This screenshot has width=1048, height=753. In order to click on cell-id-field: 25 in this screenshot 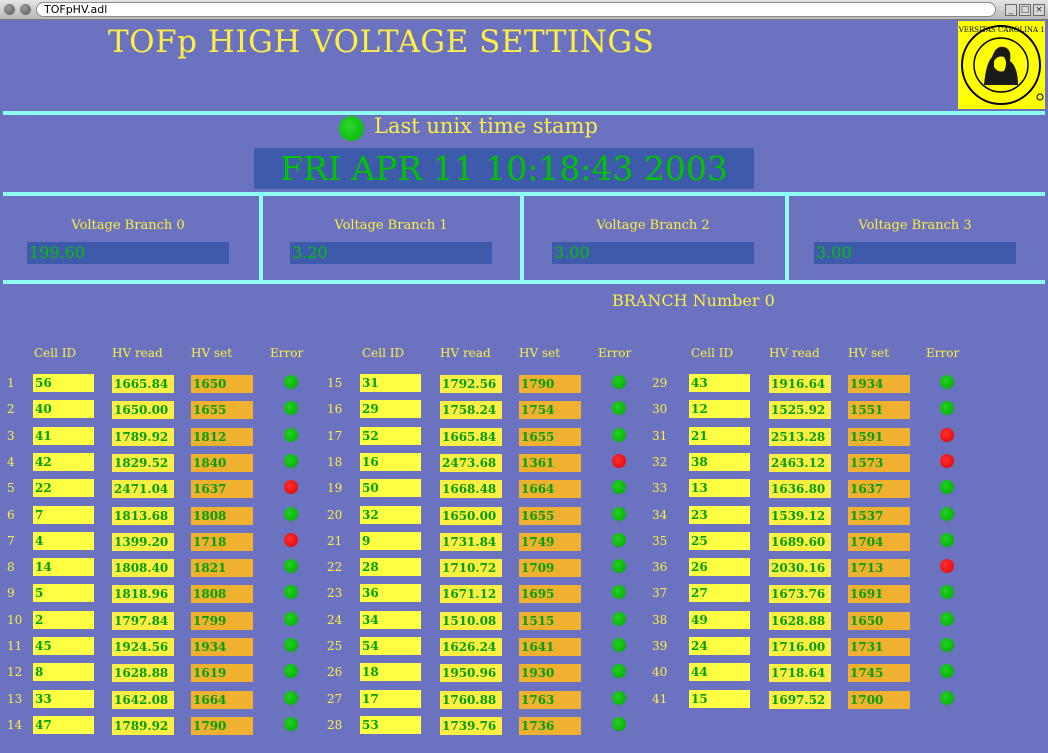, I will do `click(719, 541)`.